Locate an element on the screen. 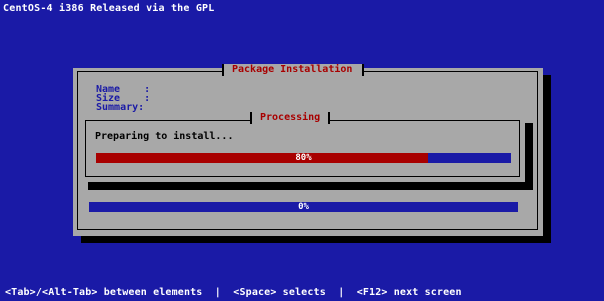  field-summary-label: Summary: is located at coordinates (120, 107).